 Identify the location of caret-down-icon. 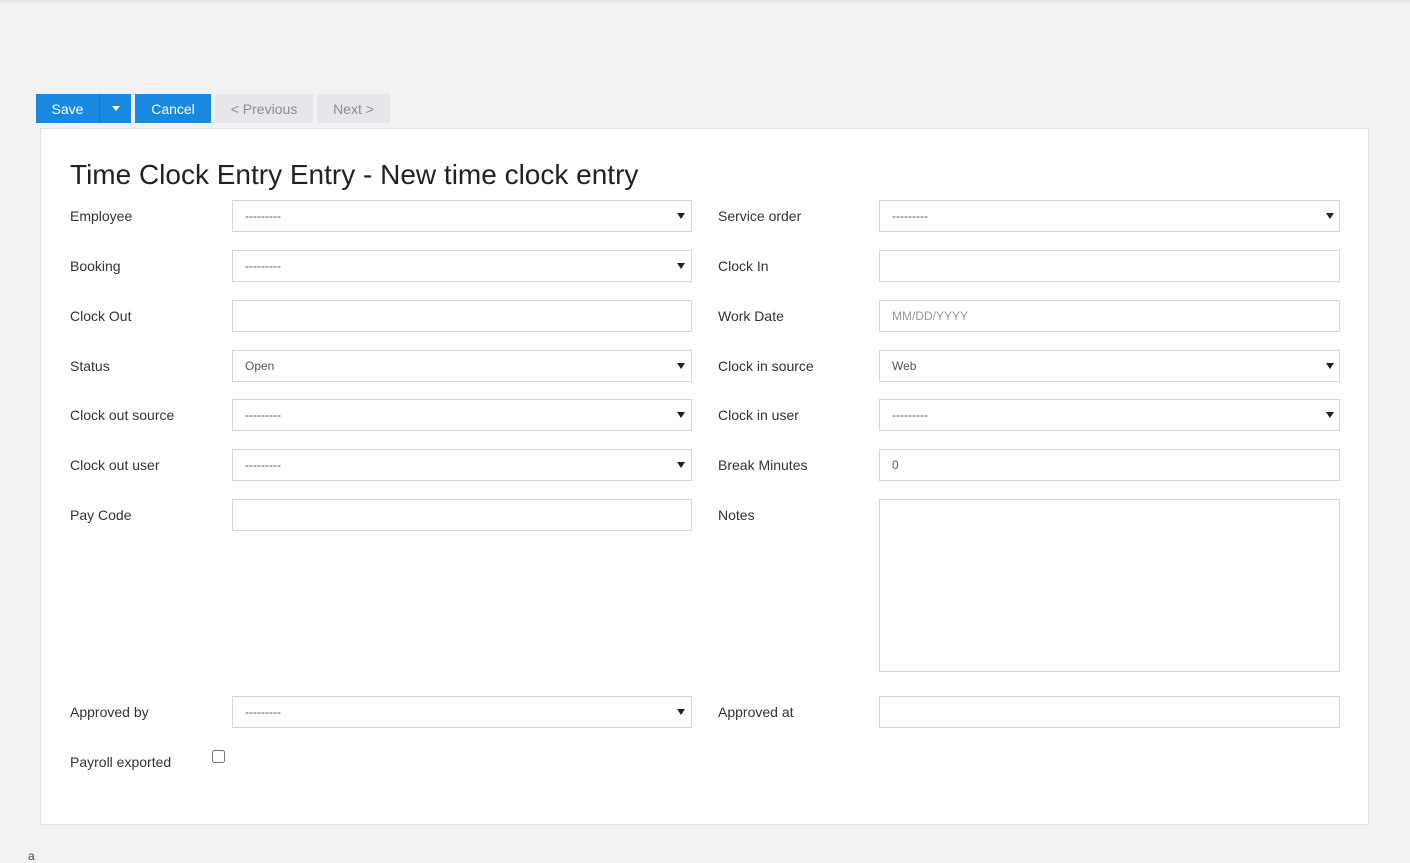
(115, 108).